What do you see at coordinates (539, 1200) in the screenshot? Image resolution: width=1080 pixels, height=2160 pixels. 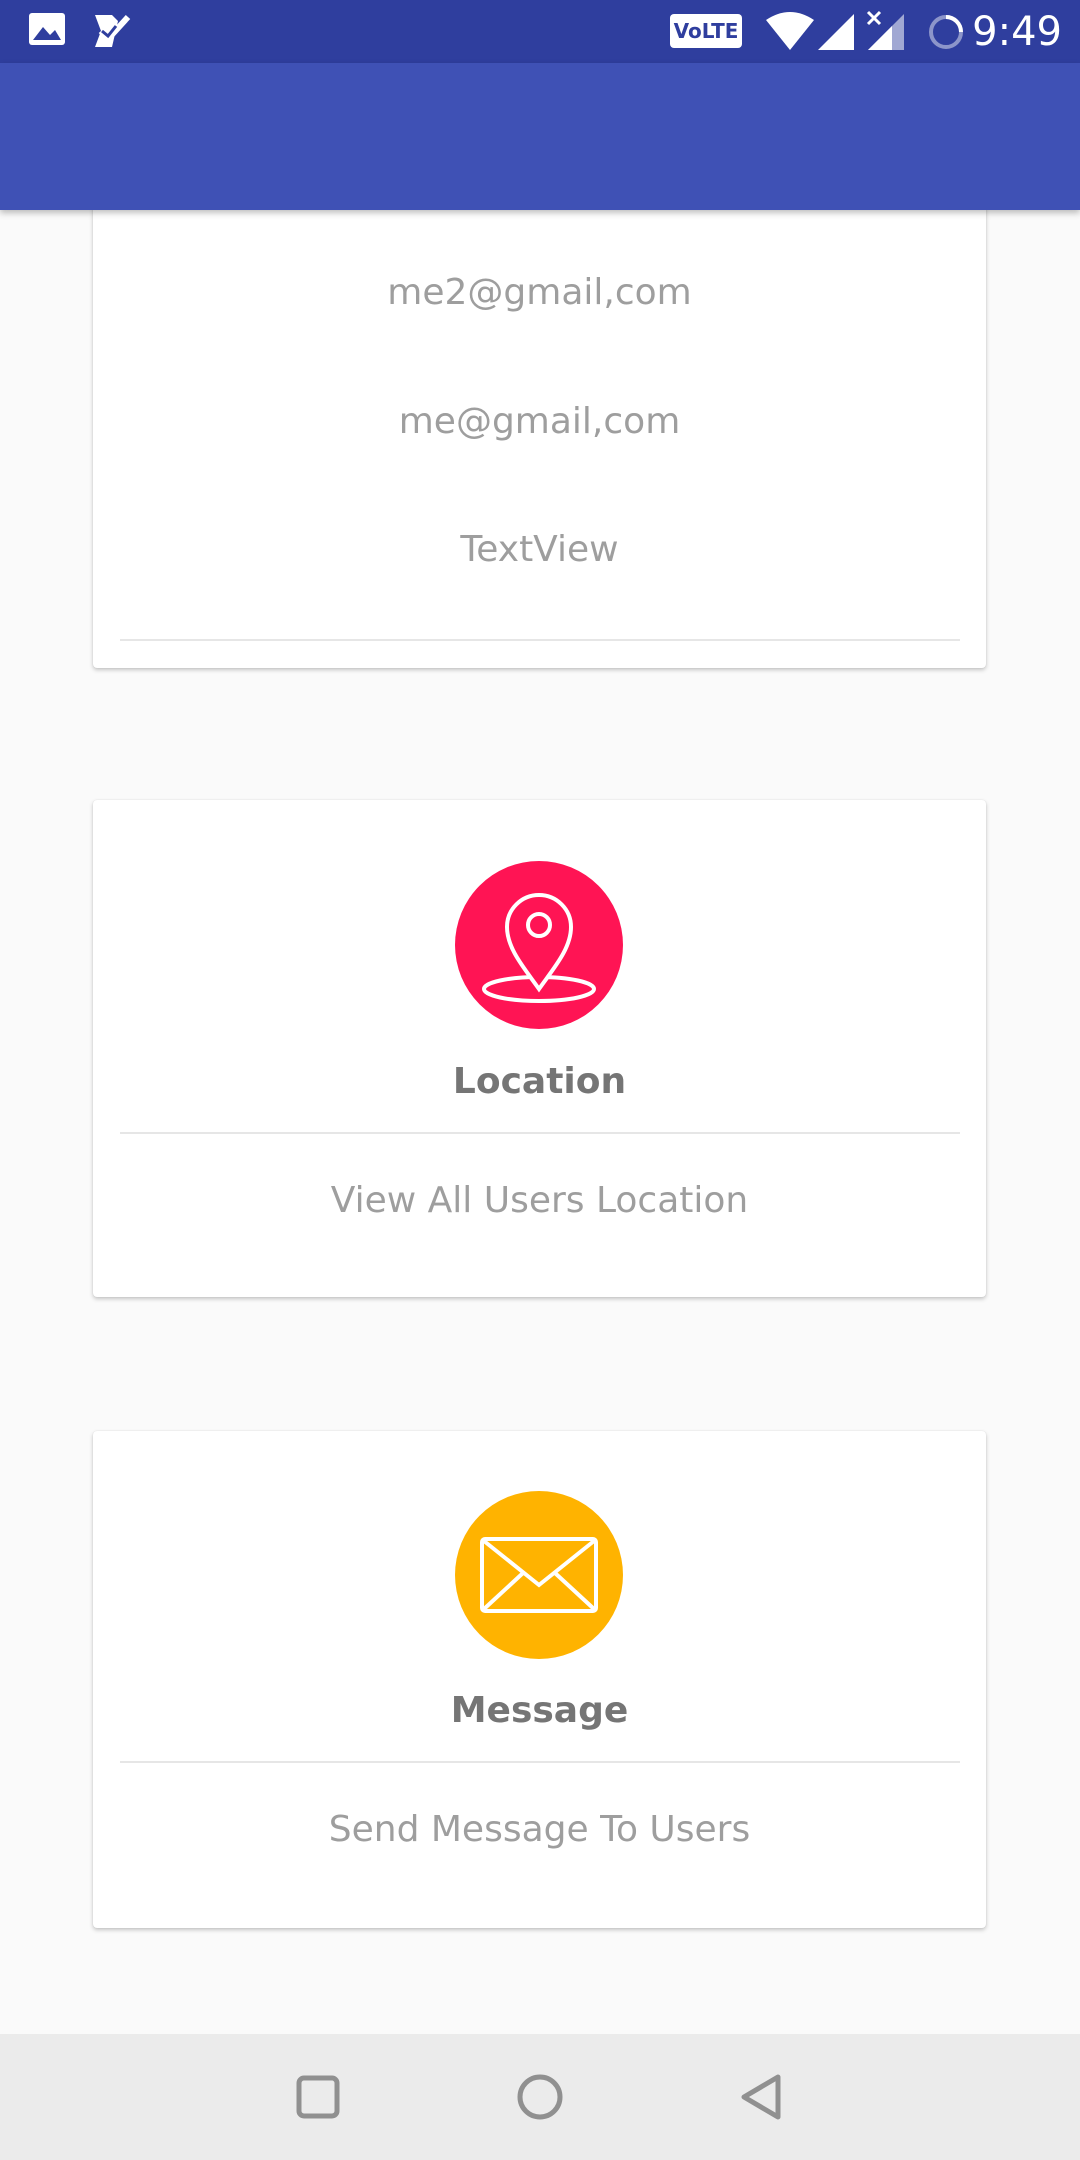 I see `location-subtitle: View All Users Location` at bounding box center [539, 1200].